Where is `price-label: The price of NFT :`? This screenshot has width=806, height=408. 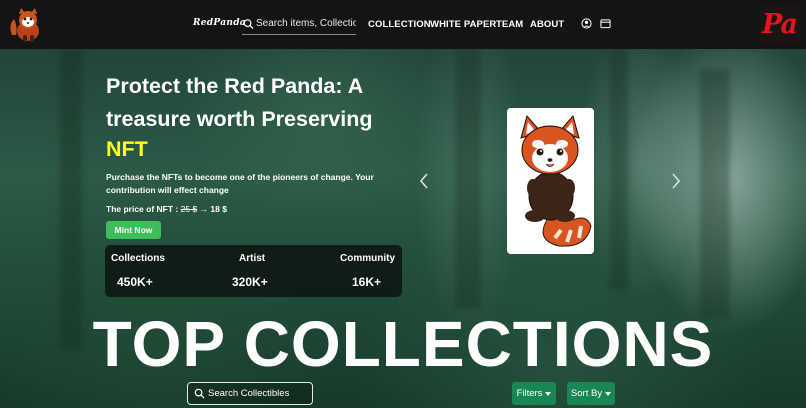 price-label: The price of NFT : is located at coordinates (142, 209).